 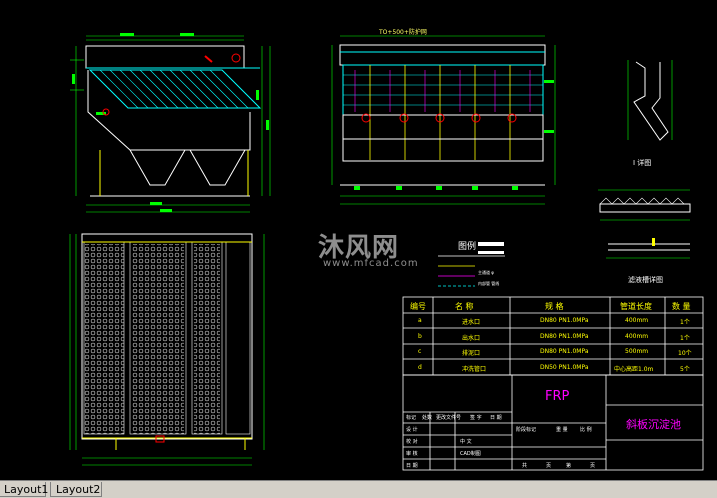 I want to click on title-header-cell: 签 字, so click(x=476, y=418).